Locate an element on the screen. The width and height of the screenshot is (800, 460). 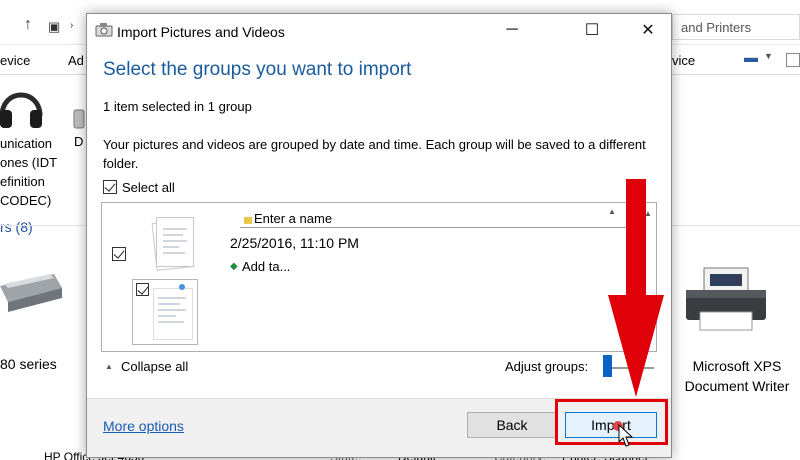
ribbon-item-device-right: vice is located at coordinates (683, 60).